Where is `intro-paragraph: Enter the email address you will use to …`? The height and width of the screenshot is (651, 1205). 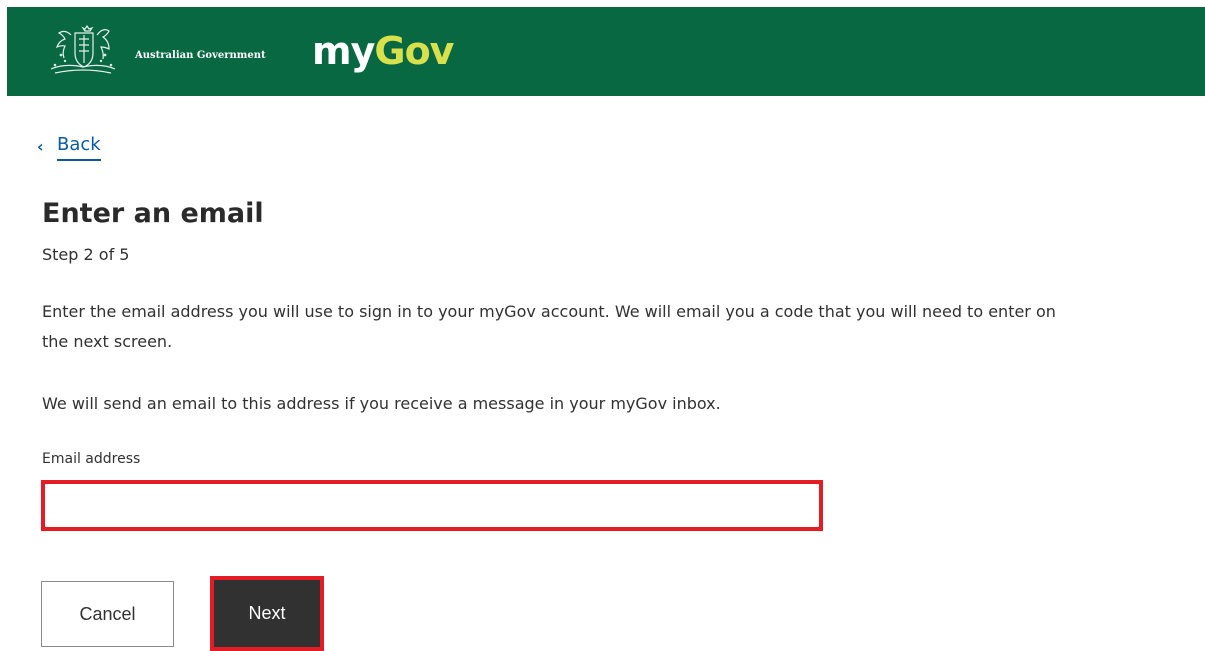 intro-paragraph: Enter the email address you will use to … is located at coordinates (549, 326).